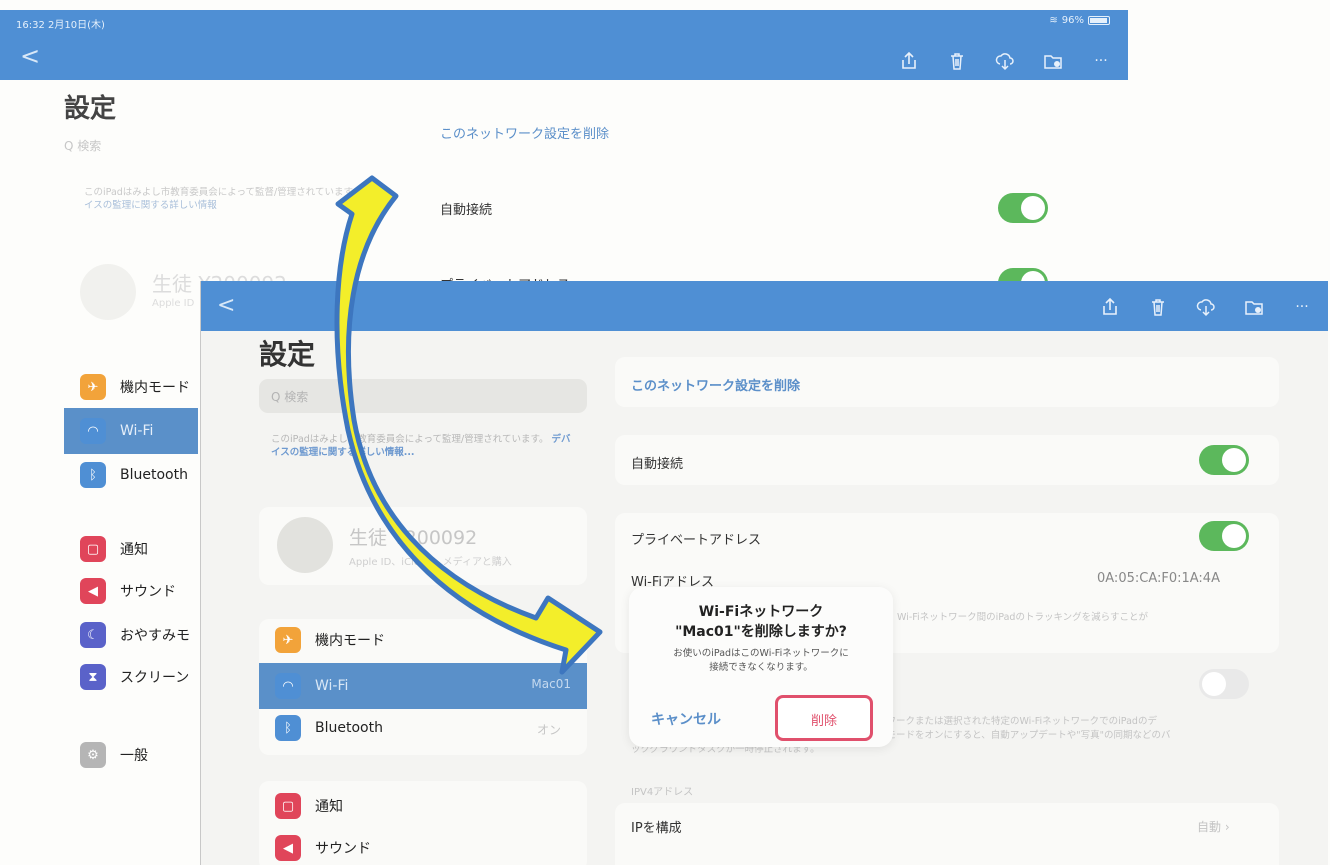  I want to click on battery-status: ≋ 96%, so click(1079, 20).